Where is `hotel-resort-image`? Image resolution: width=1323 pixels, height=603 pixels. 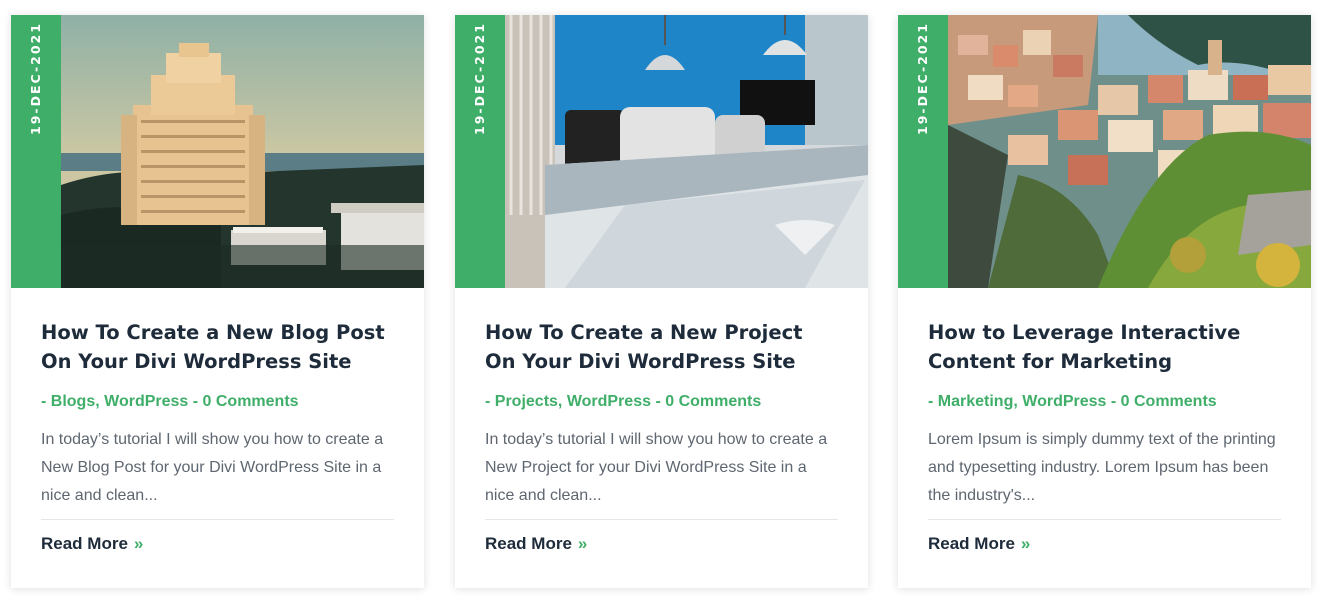
hotel-resort-image is located at coordinates (242, 151).